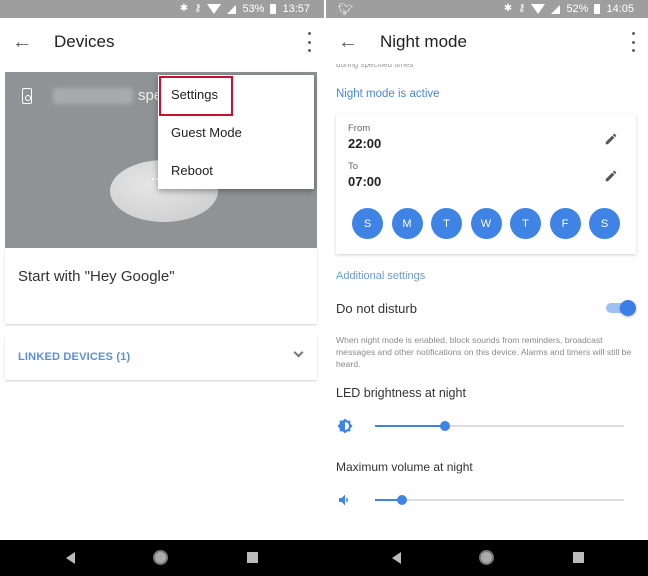 This screenshot has height=576, width=648. What do you see at coordinates (236, 170) in the screenshot?
I see `menu-item-reboot: Reboot` at bounding box center [236, 170].